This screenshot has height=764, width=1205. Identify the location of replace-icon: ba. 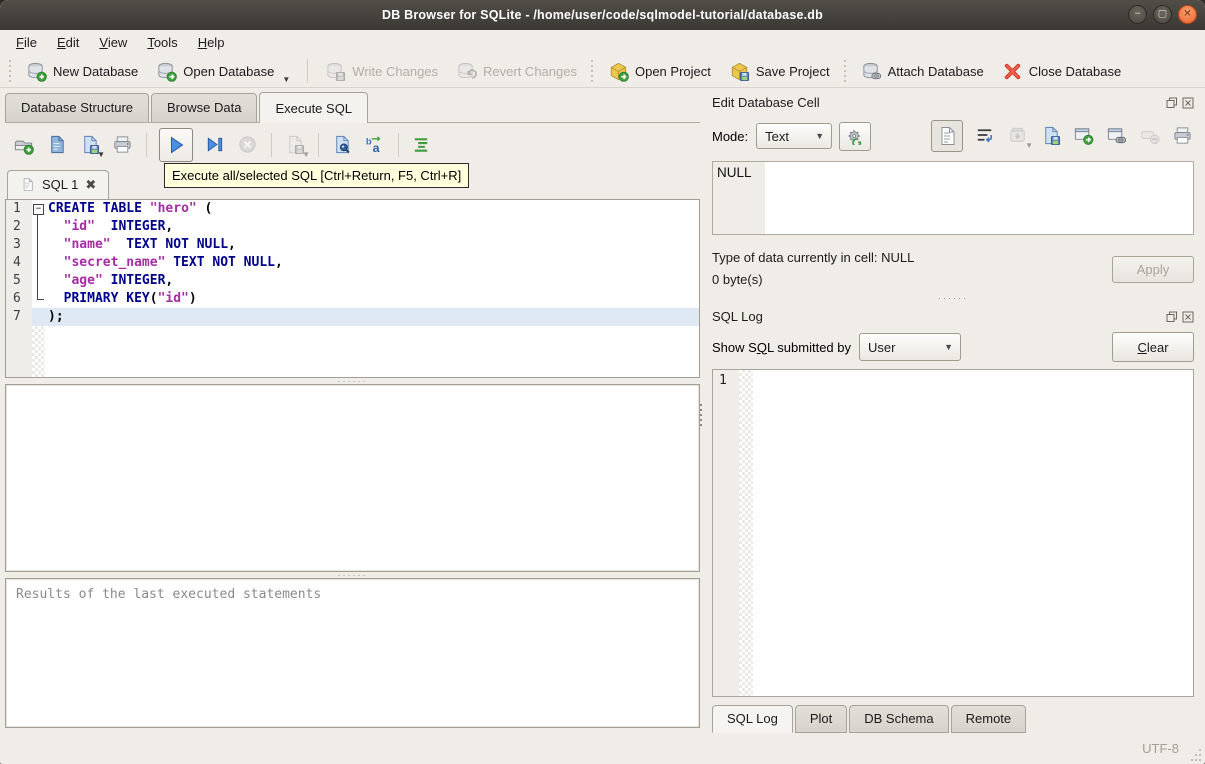
(374, 144).